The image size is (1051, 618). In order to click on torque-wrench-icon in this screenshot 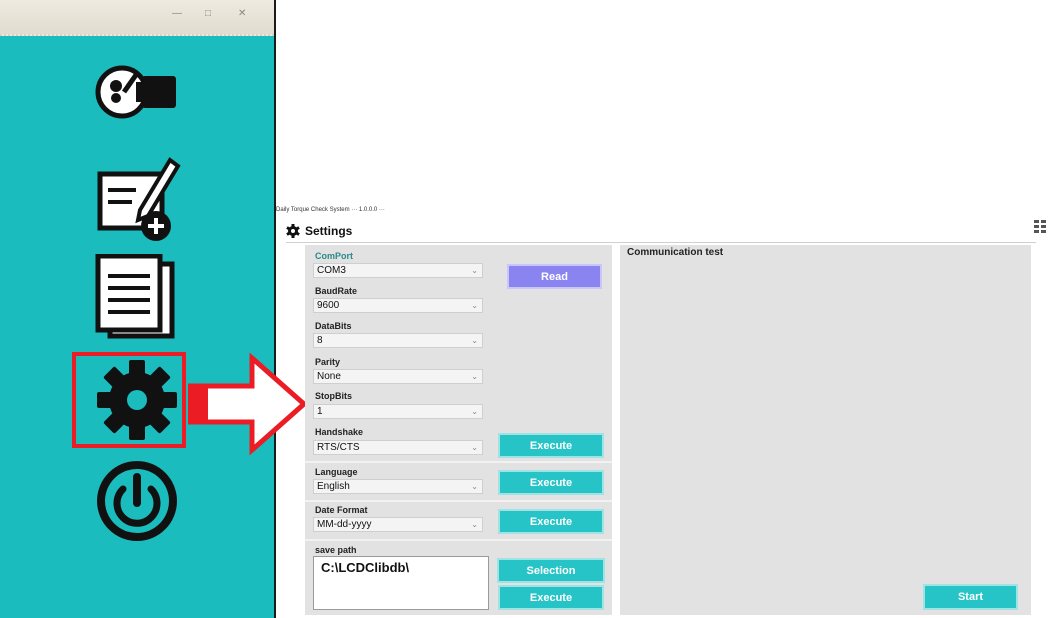, I will do `click(135, 92)`.